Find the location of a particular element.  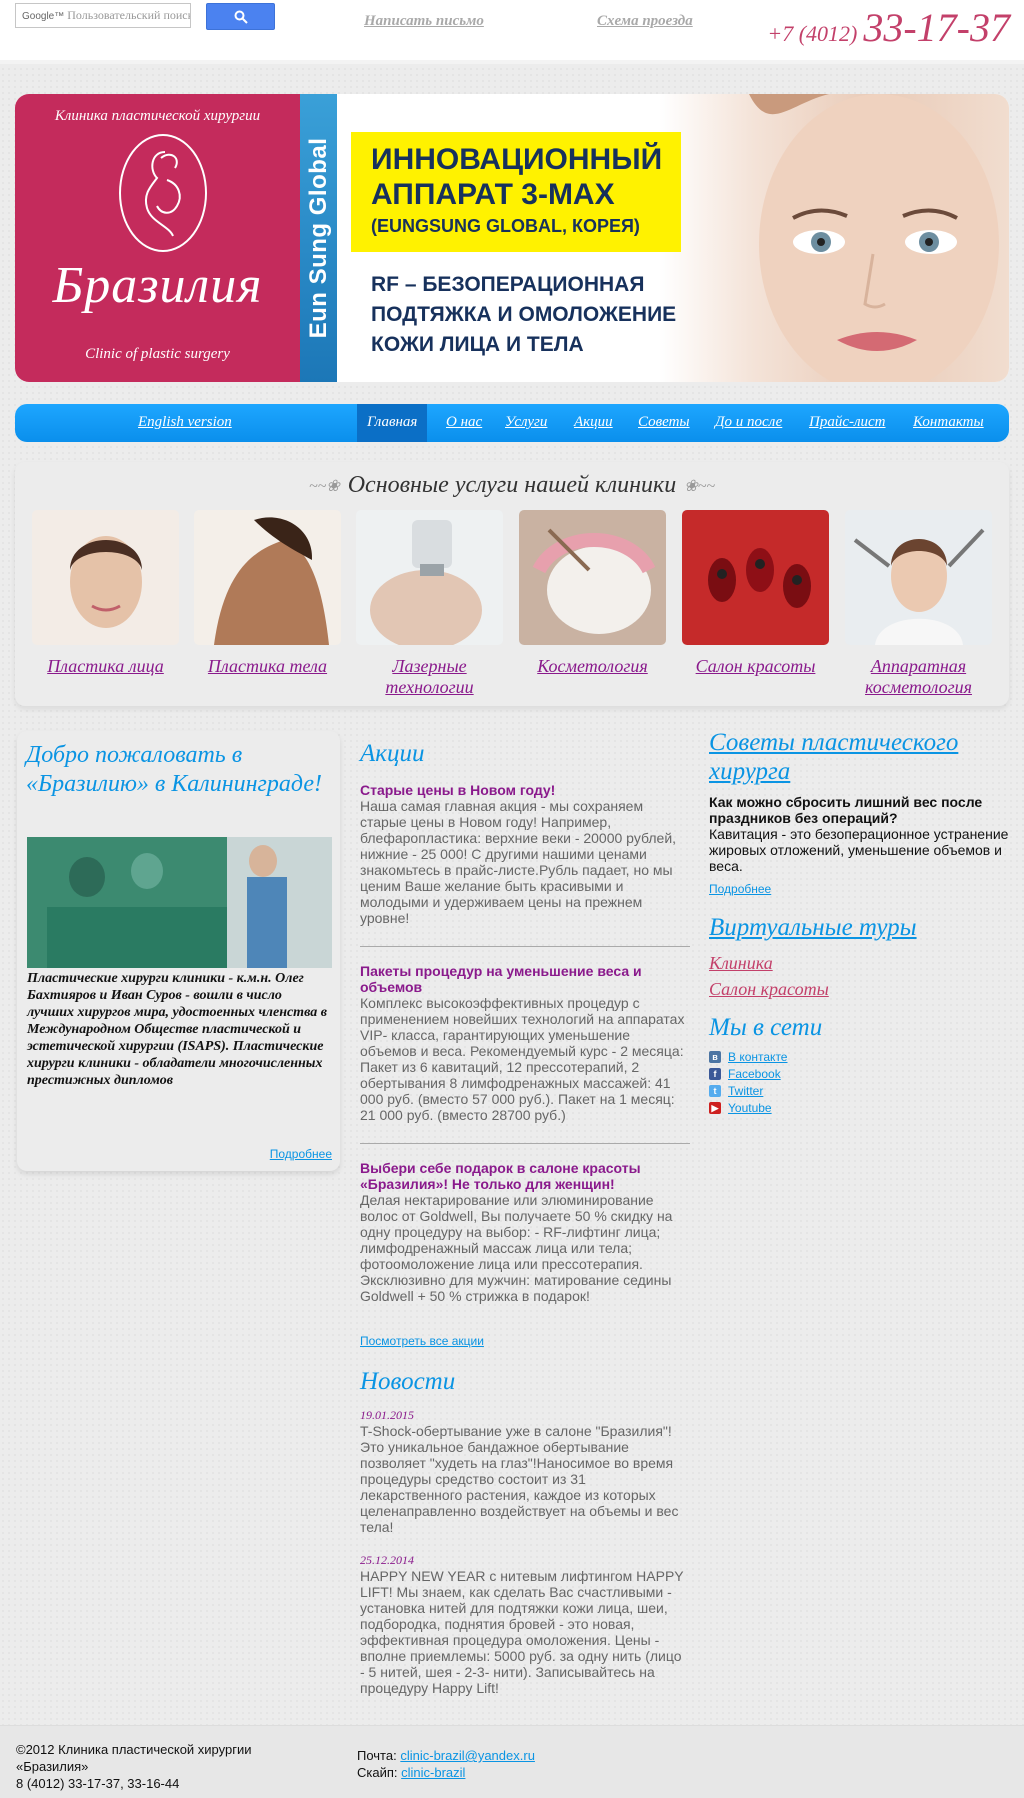

social-title: Мы в сети is located at coordinates (766, 1027).